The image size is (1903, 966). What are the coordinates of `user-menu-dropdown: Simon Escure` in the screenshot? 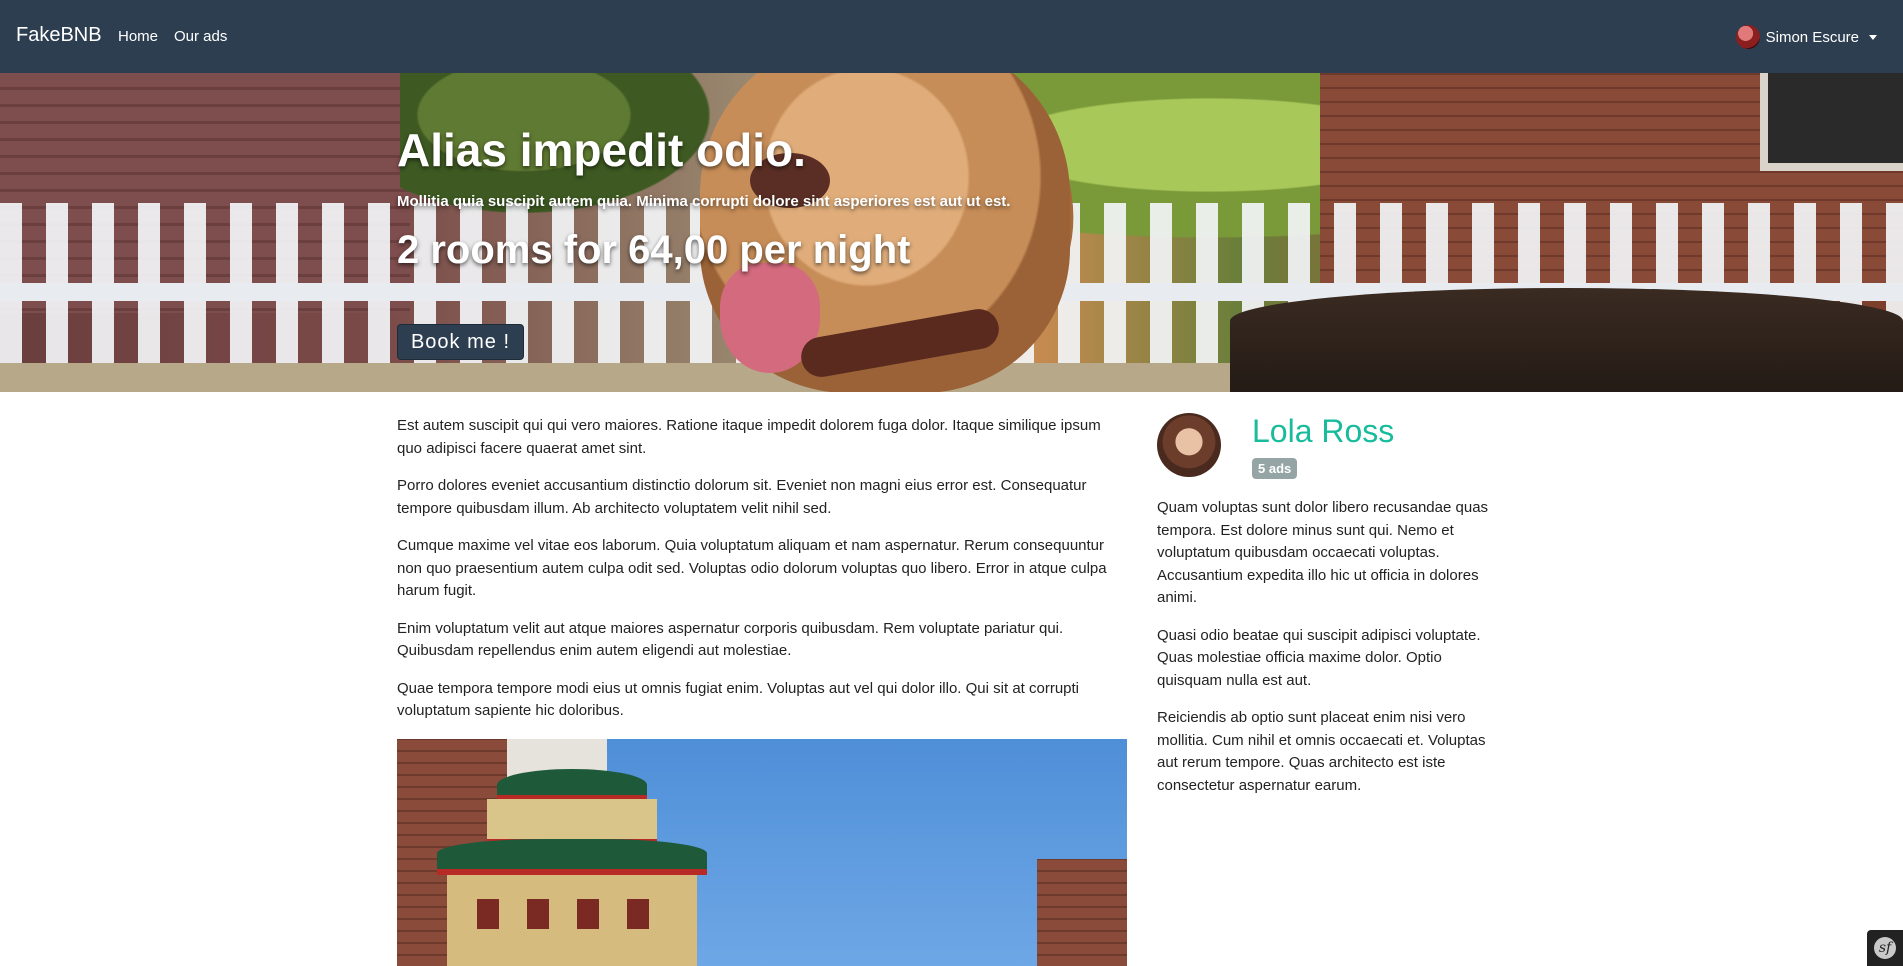 It's located at (1806, 37).